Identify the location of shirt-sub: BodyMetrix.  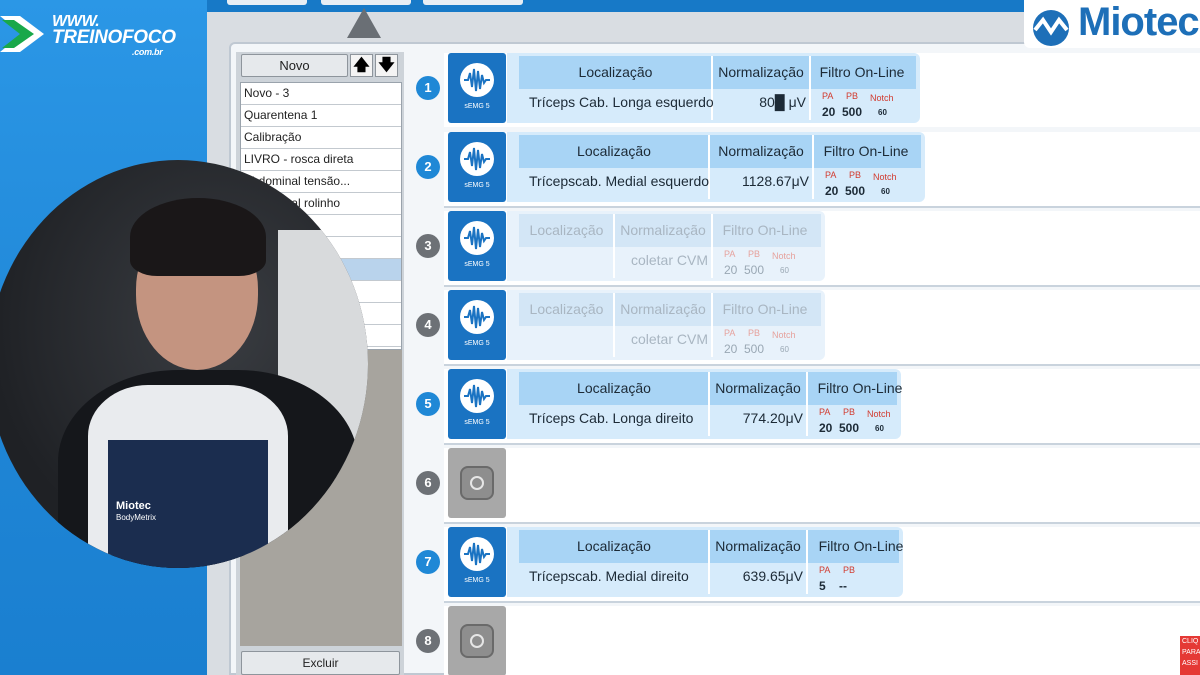
(136, 517).